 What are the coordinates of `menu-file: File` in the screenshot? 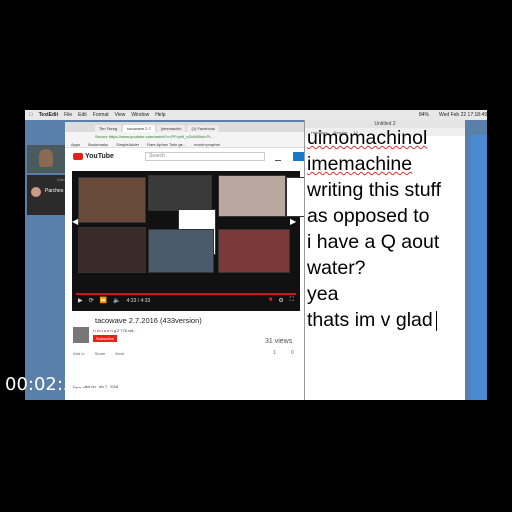 It's located at (68, 115).